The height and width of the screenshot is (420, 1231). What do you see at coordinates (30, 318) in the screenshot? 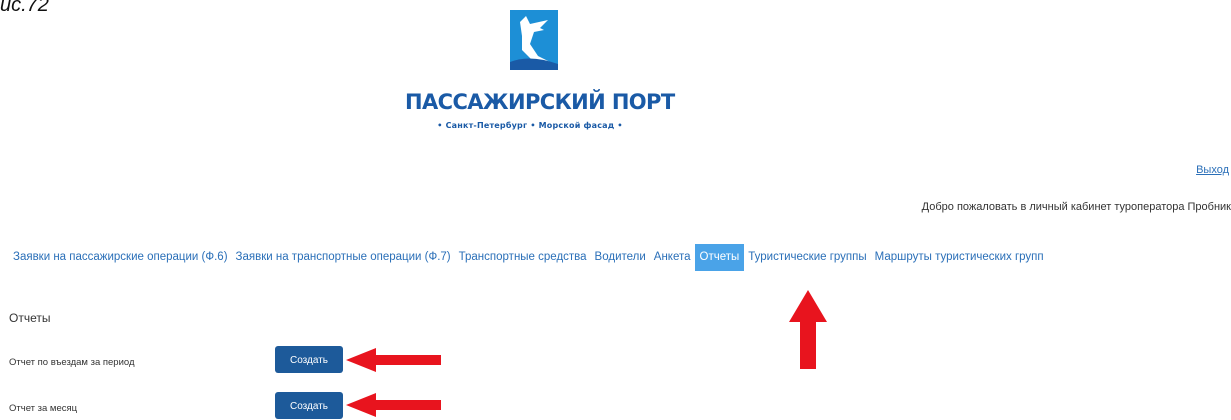
I see `reports-section-title: Отчеты` at bounding box center [30, 318].